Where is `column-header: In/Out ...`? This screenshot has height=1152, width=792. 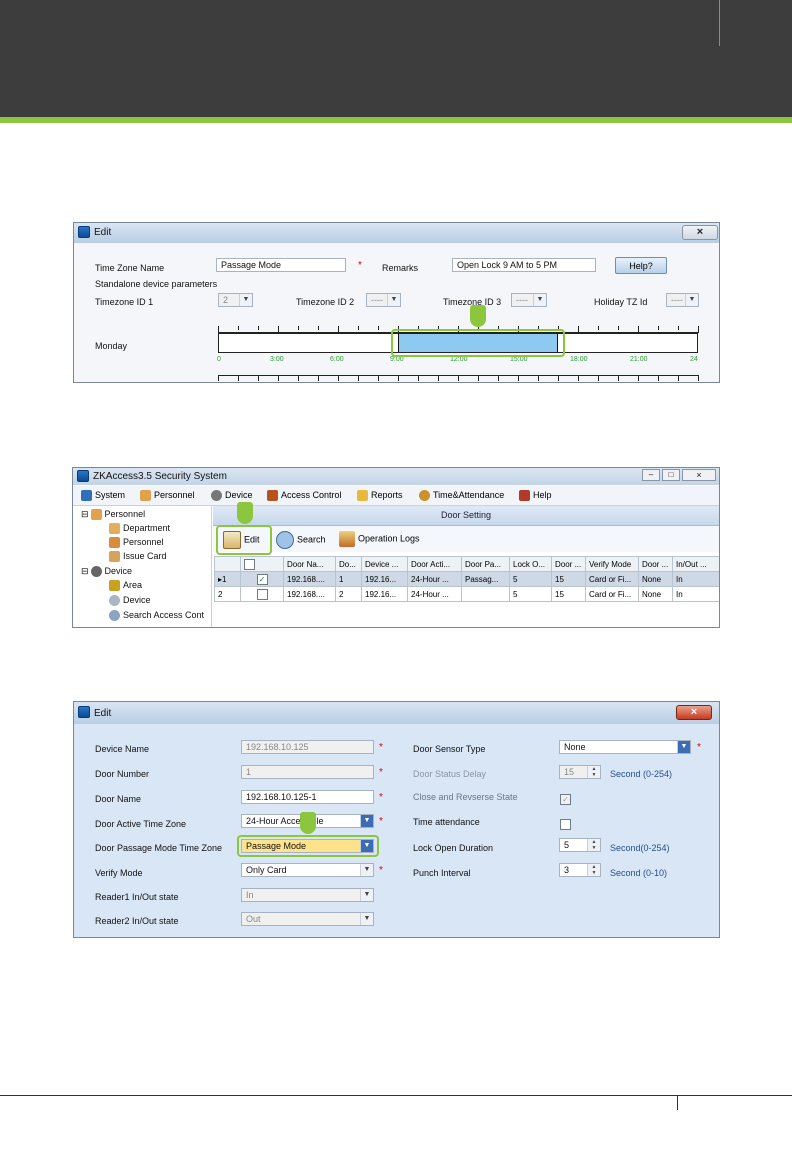
column-header: In/Out ... is located at coordinates (695, 564).